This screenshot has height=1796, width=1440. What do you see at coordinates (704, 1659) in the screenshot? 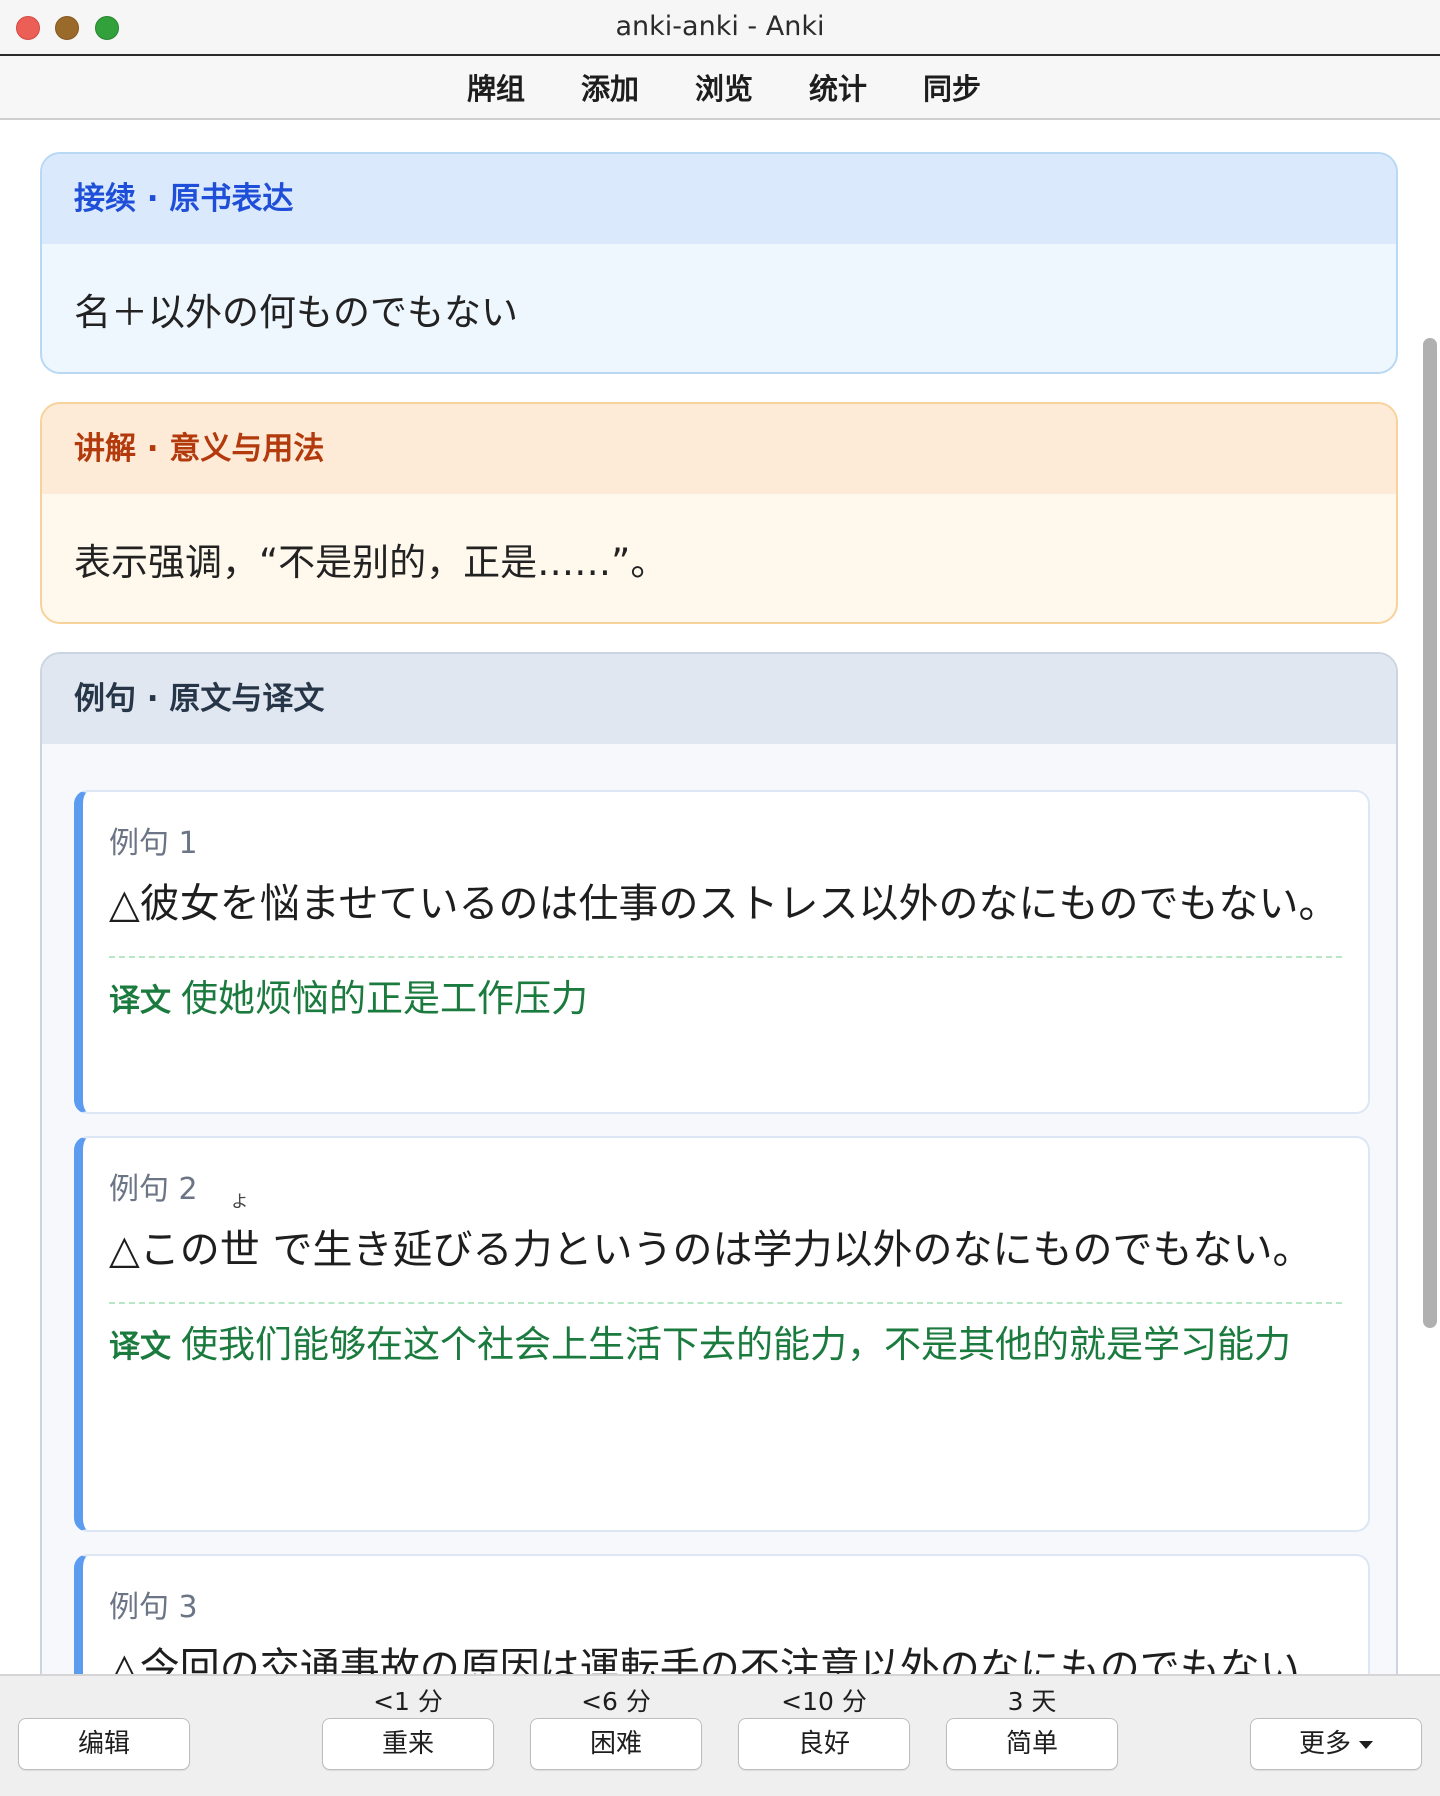
I see `example-japanese: △今回の交通事故の原因は運転手の不注意以外のなにものでもない` at bounding box center [704, 1659].